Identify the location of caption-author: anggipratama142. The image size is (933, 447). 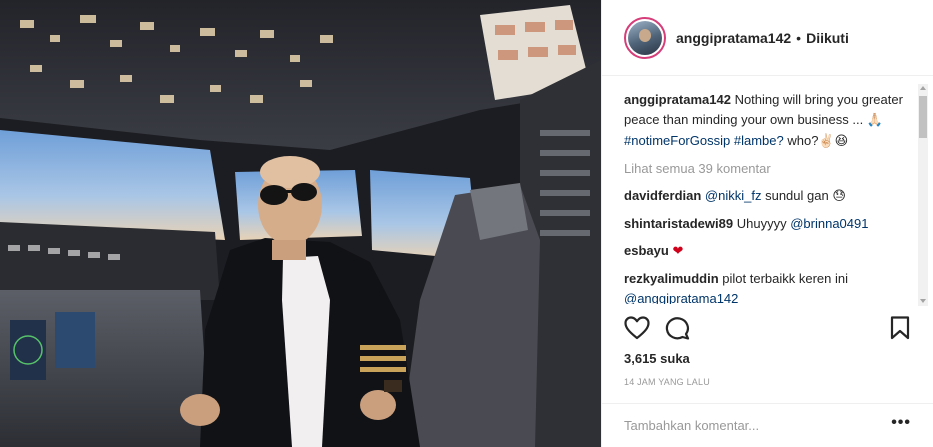
(677, 99).